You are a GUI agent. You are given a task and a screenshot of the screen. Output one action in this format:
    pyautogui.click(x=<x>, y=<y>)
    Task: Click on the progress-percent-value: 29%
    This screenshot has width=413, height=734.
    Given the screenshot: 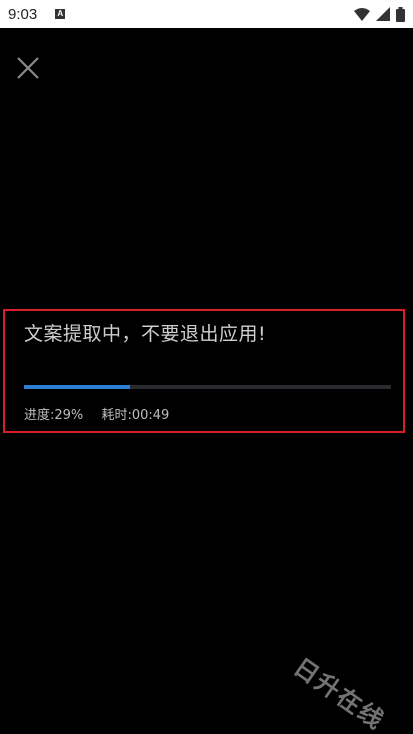 What is the action you would take?
    pyautogui.click(x=69, y=415)
    